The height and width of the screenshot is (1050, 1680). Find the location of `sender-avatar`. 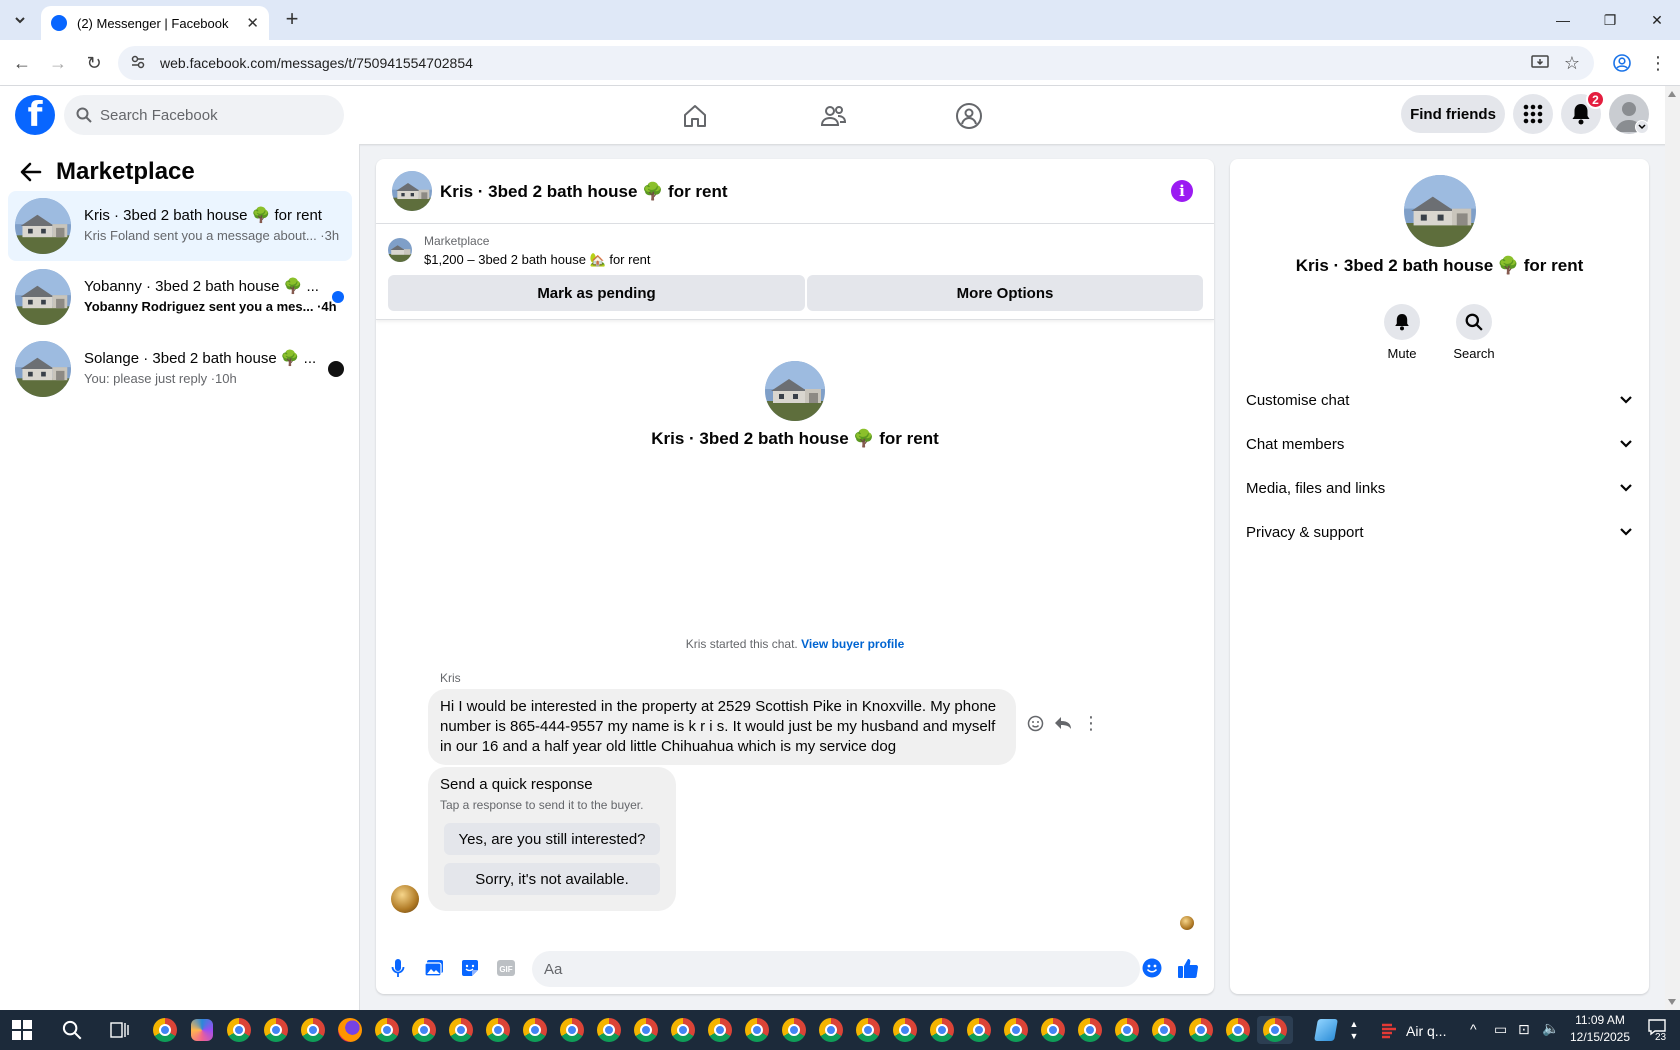

sender-avatar is located at coordinates (405, 899).